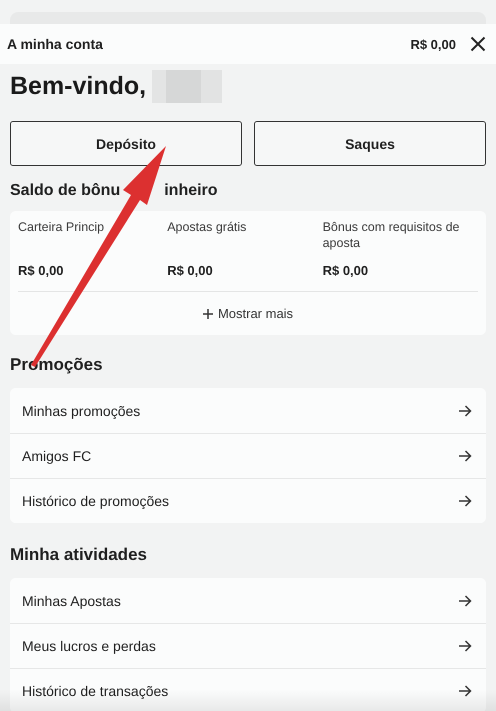 The width and height of the screenshot is (496, 711). What do you see at coordinates (126, 143) in the screenshot?
I see `action-button: Depósito` at bounding box center [126, 143].